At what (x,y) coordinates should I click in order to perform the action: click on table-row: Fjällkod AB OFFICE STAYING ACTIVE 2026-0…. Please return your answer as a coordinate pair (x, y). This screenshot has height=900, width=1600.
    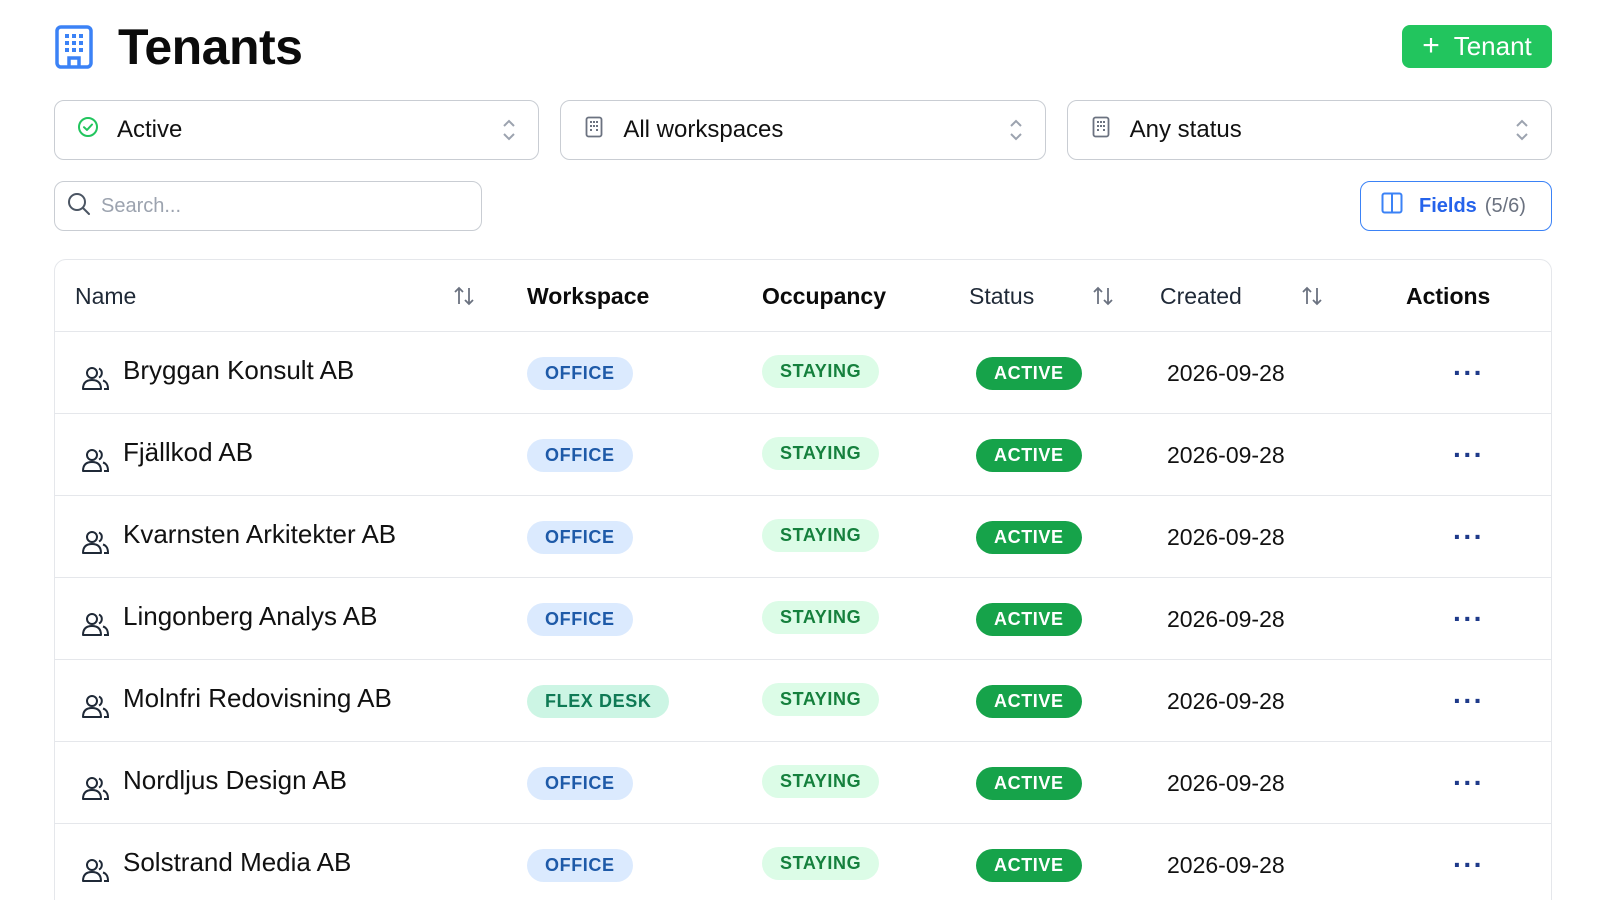
    Looking at the image, I should click on (803, 455).